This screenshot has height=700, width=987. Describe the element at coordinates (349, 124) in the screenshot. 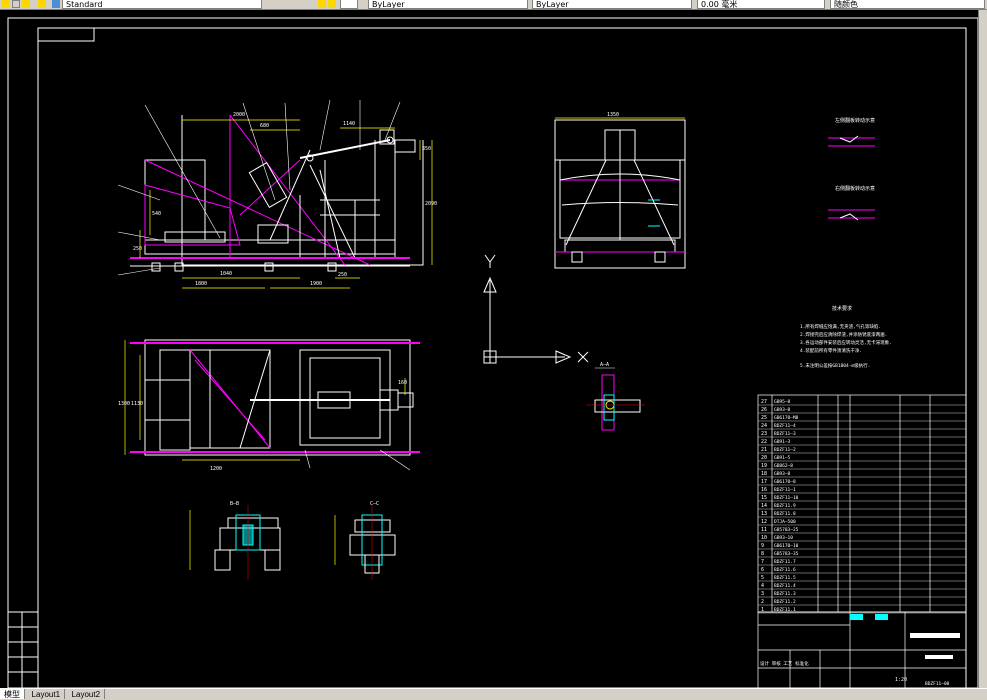

I see `dim-front-right: 1140` at that location.